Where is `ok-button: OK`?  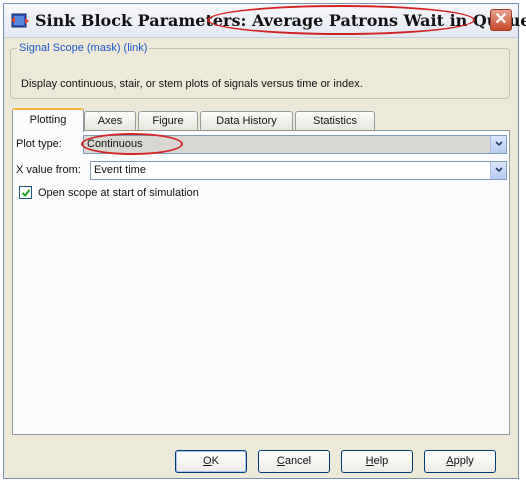 ok-button: OK is located at coordinates (211, 461).